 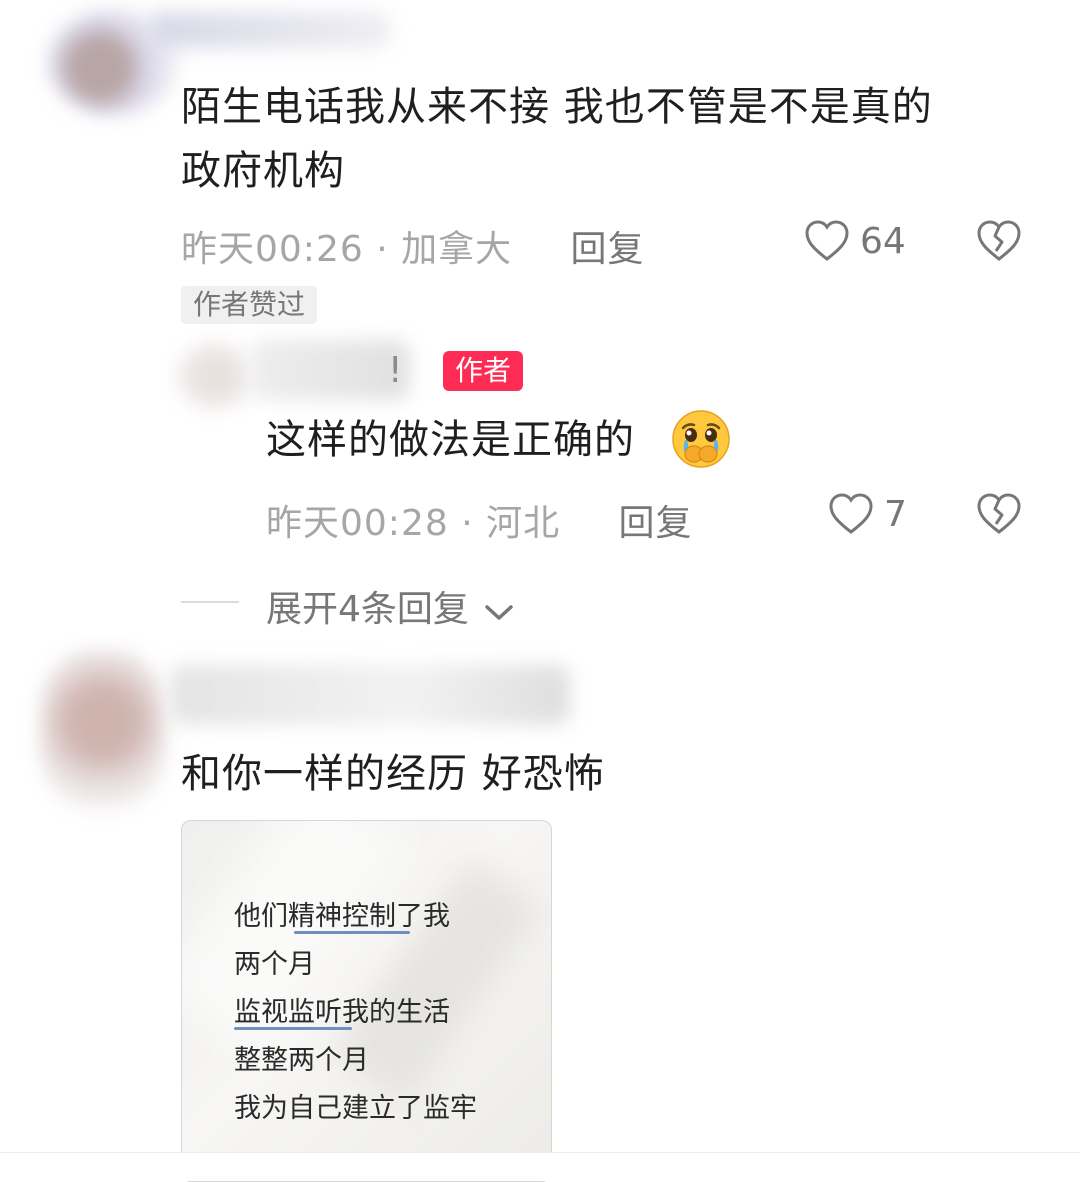 I want to click on bottom-bar, so click(x=540, y=1166).